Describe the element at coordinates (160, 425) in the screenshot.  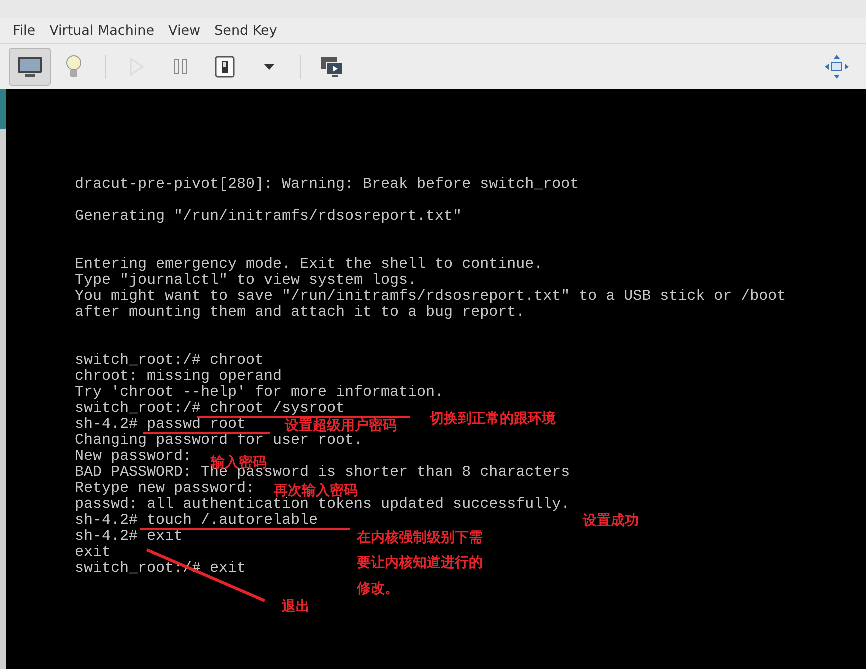
I see `console-line: sh-4.2# passwd root` at that location.